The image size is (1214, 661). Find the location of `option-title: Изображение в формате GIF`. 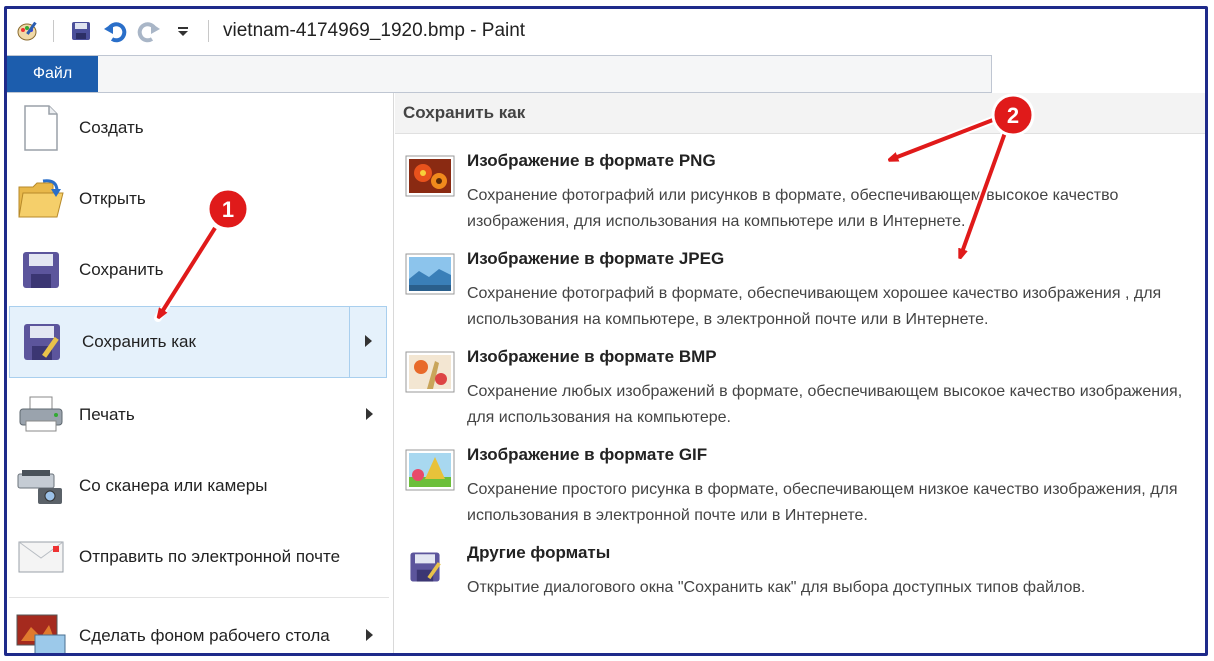

option-title: Изображение в формате GIF is located at coordinates (587, 454).